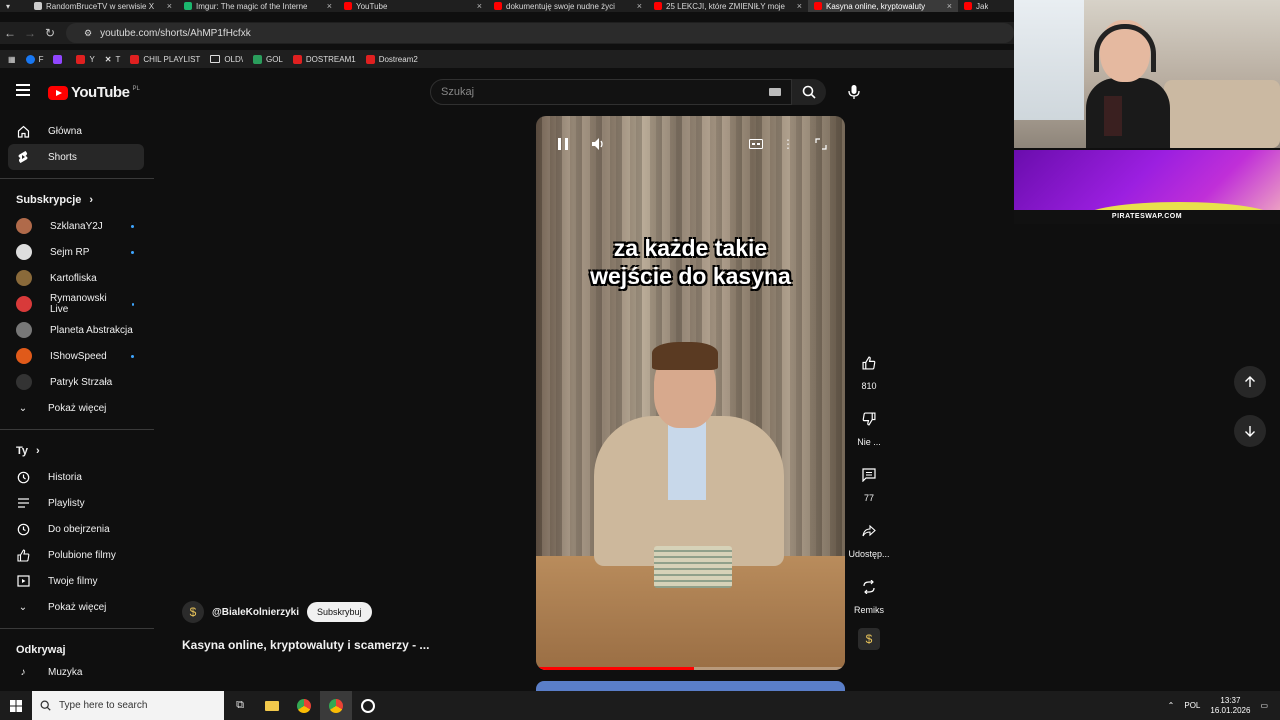 The image size is (1280, 720). What do you see at coordinates (77, 672) in the screenshot?
I see `sidebar-item-music: ♪ Muzyka` at bounding box center [77, 672].